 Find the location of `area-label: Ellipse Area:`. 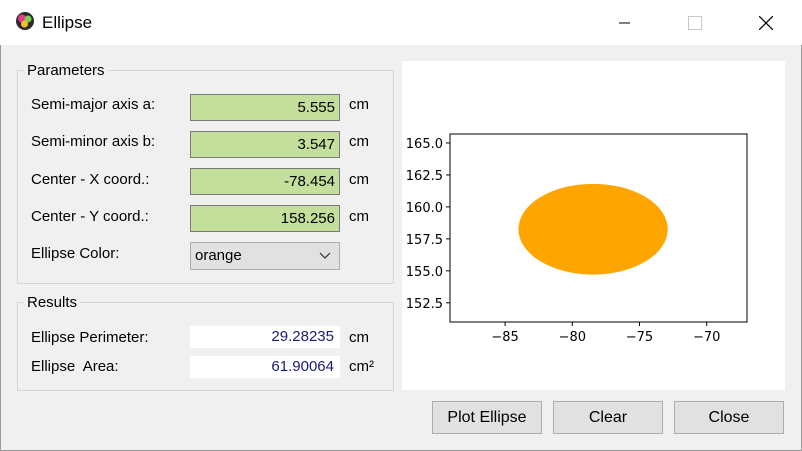

area-label: Ellipse Area: is located at coordinates (75, 366).